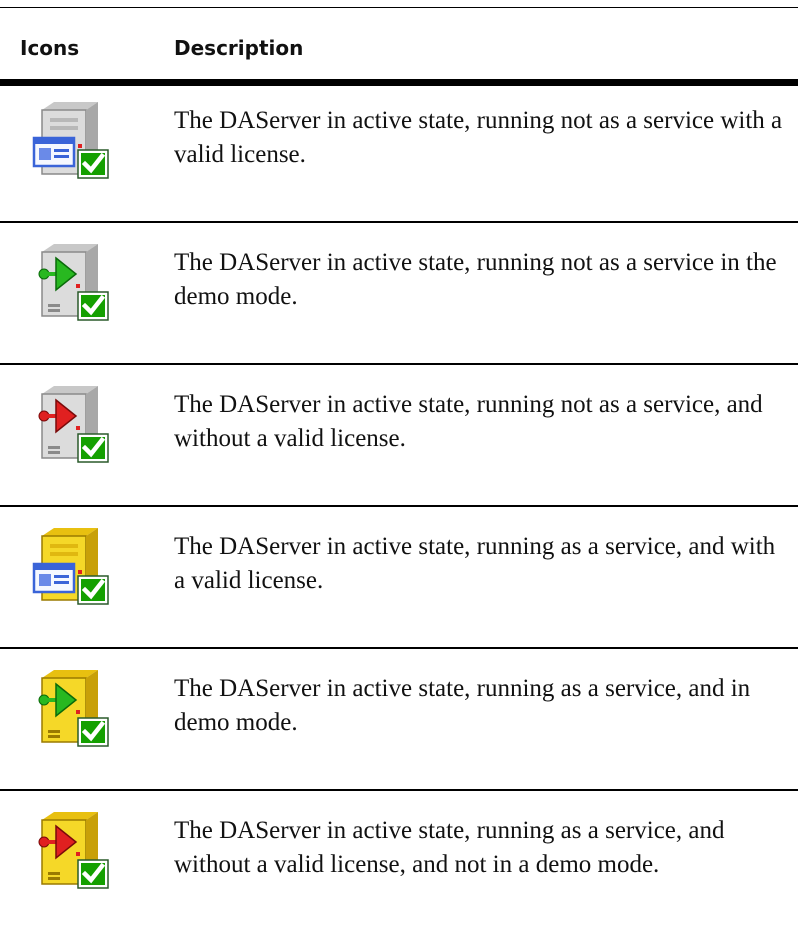 Image resolution: width=798 pixels, height=950 pixels. Describe the element at coordinates (399, 82) in the screenshot. I see `header-rule` at that location.